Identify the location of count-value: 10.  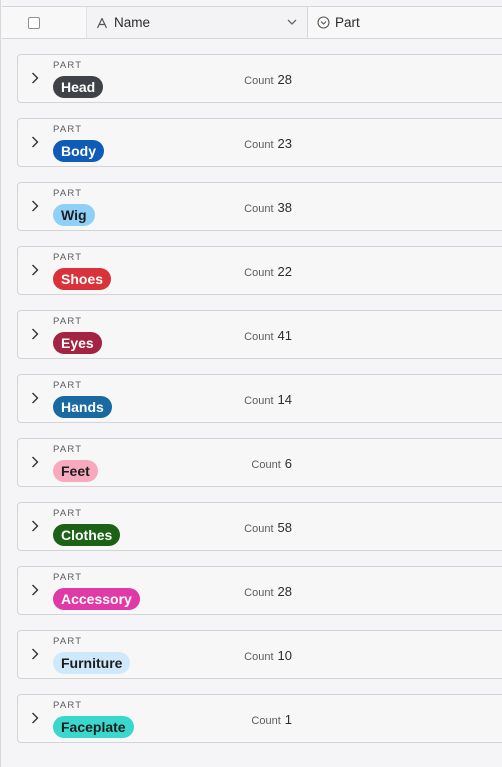
(284, 655).